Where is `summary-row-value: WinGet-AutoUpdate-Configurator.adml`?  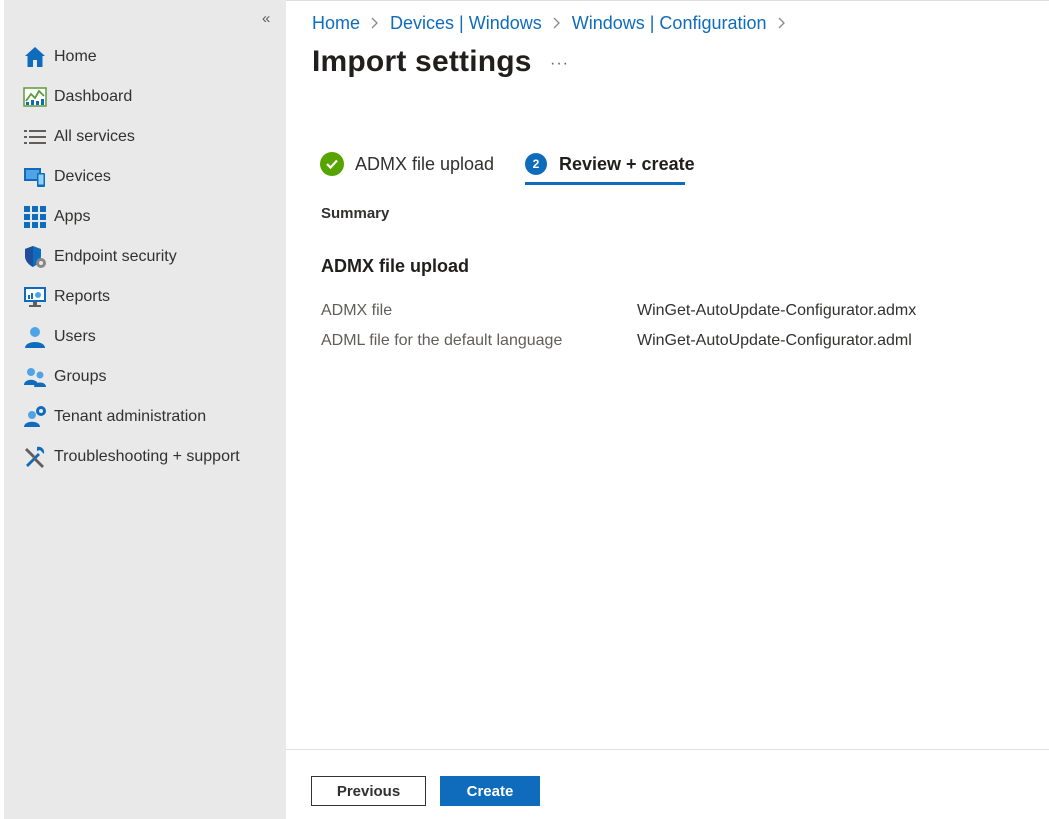
summary-row-value: WinGet-AutoUpdate-Configurator.adml is located at coordinates (774, 340).